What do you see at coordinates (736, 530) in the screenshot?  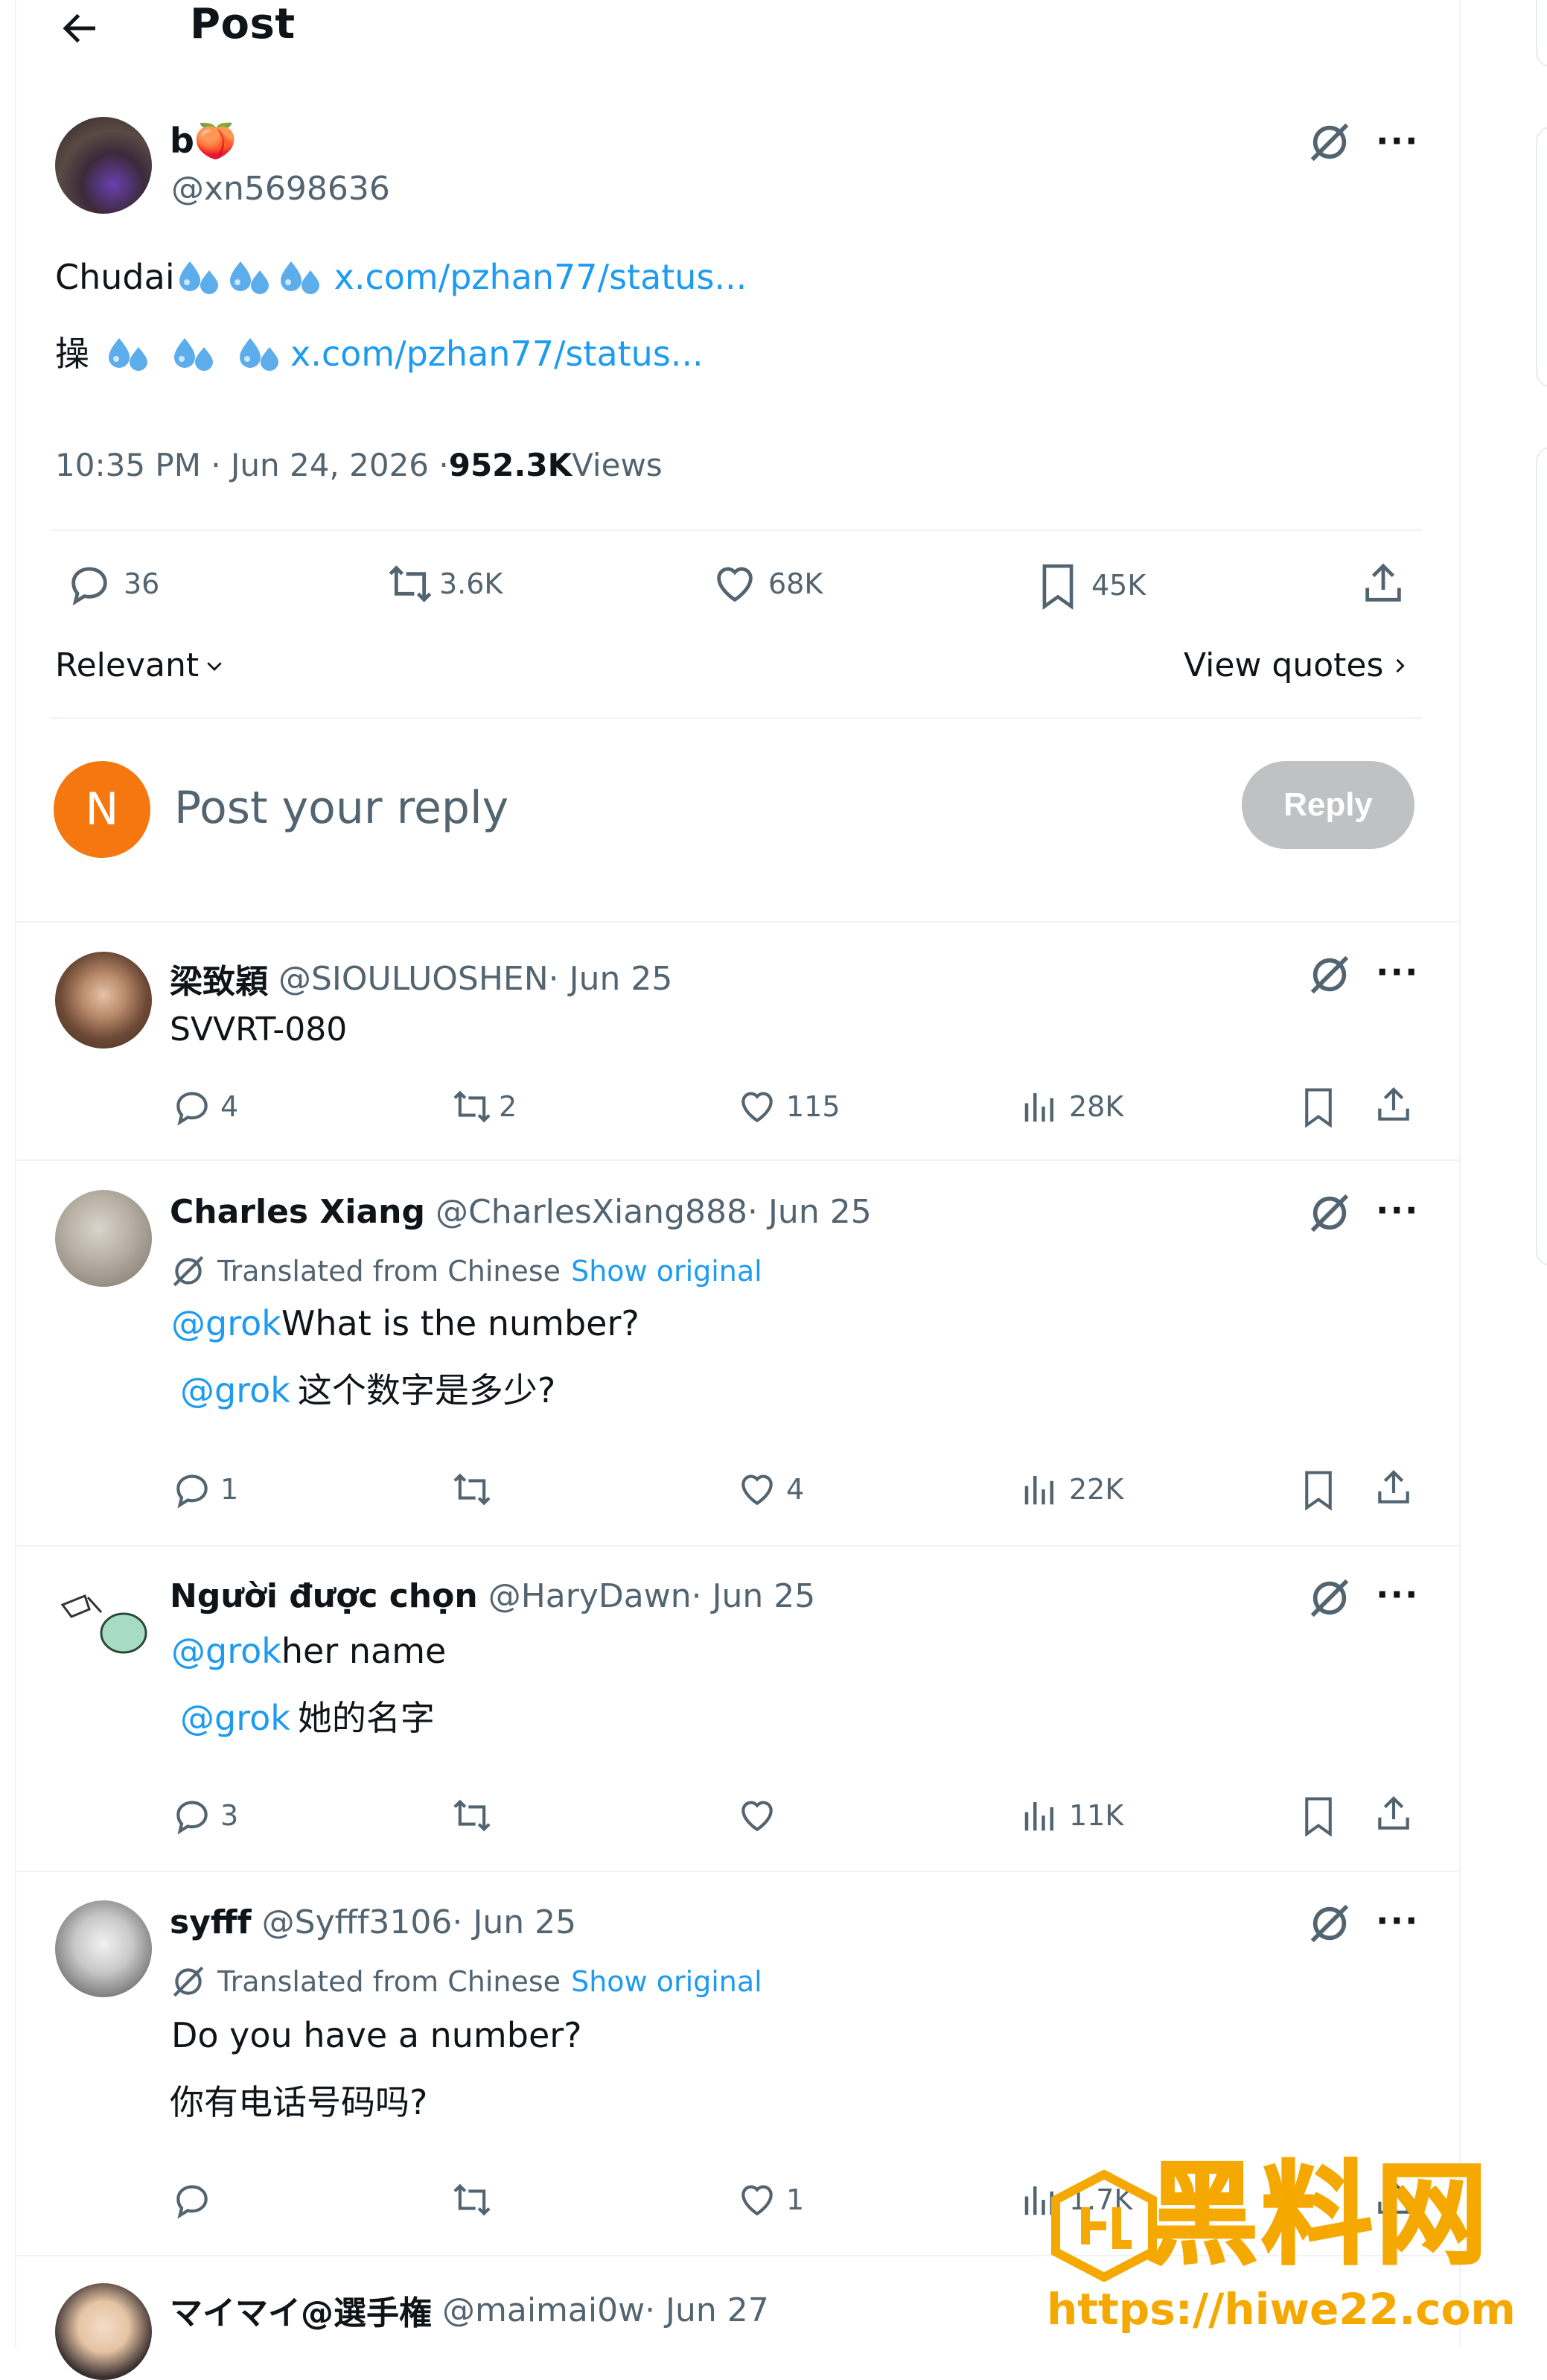 I see `divider` at bounding box center [736, 530].